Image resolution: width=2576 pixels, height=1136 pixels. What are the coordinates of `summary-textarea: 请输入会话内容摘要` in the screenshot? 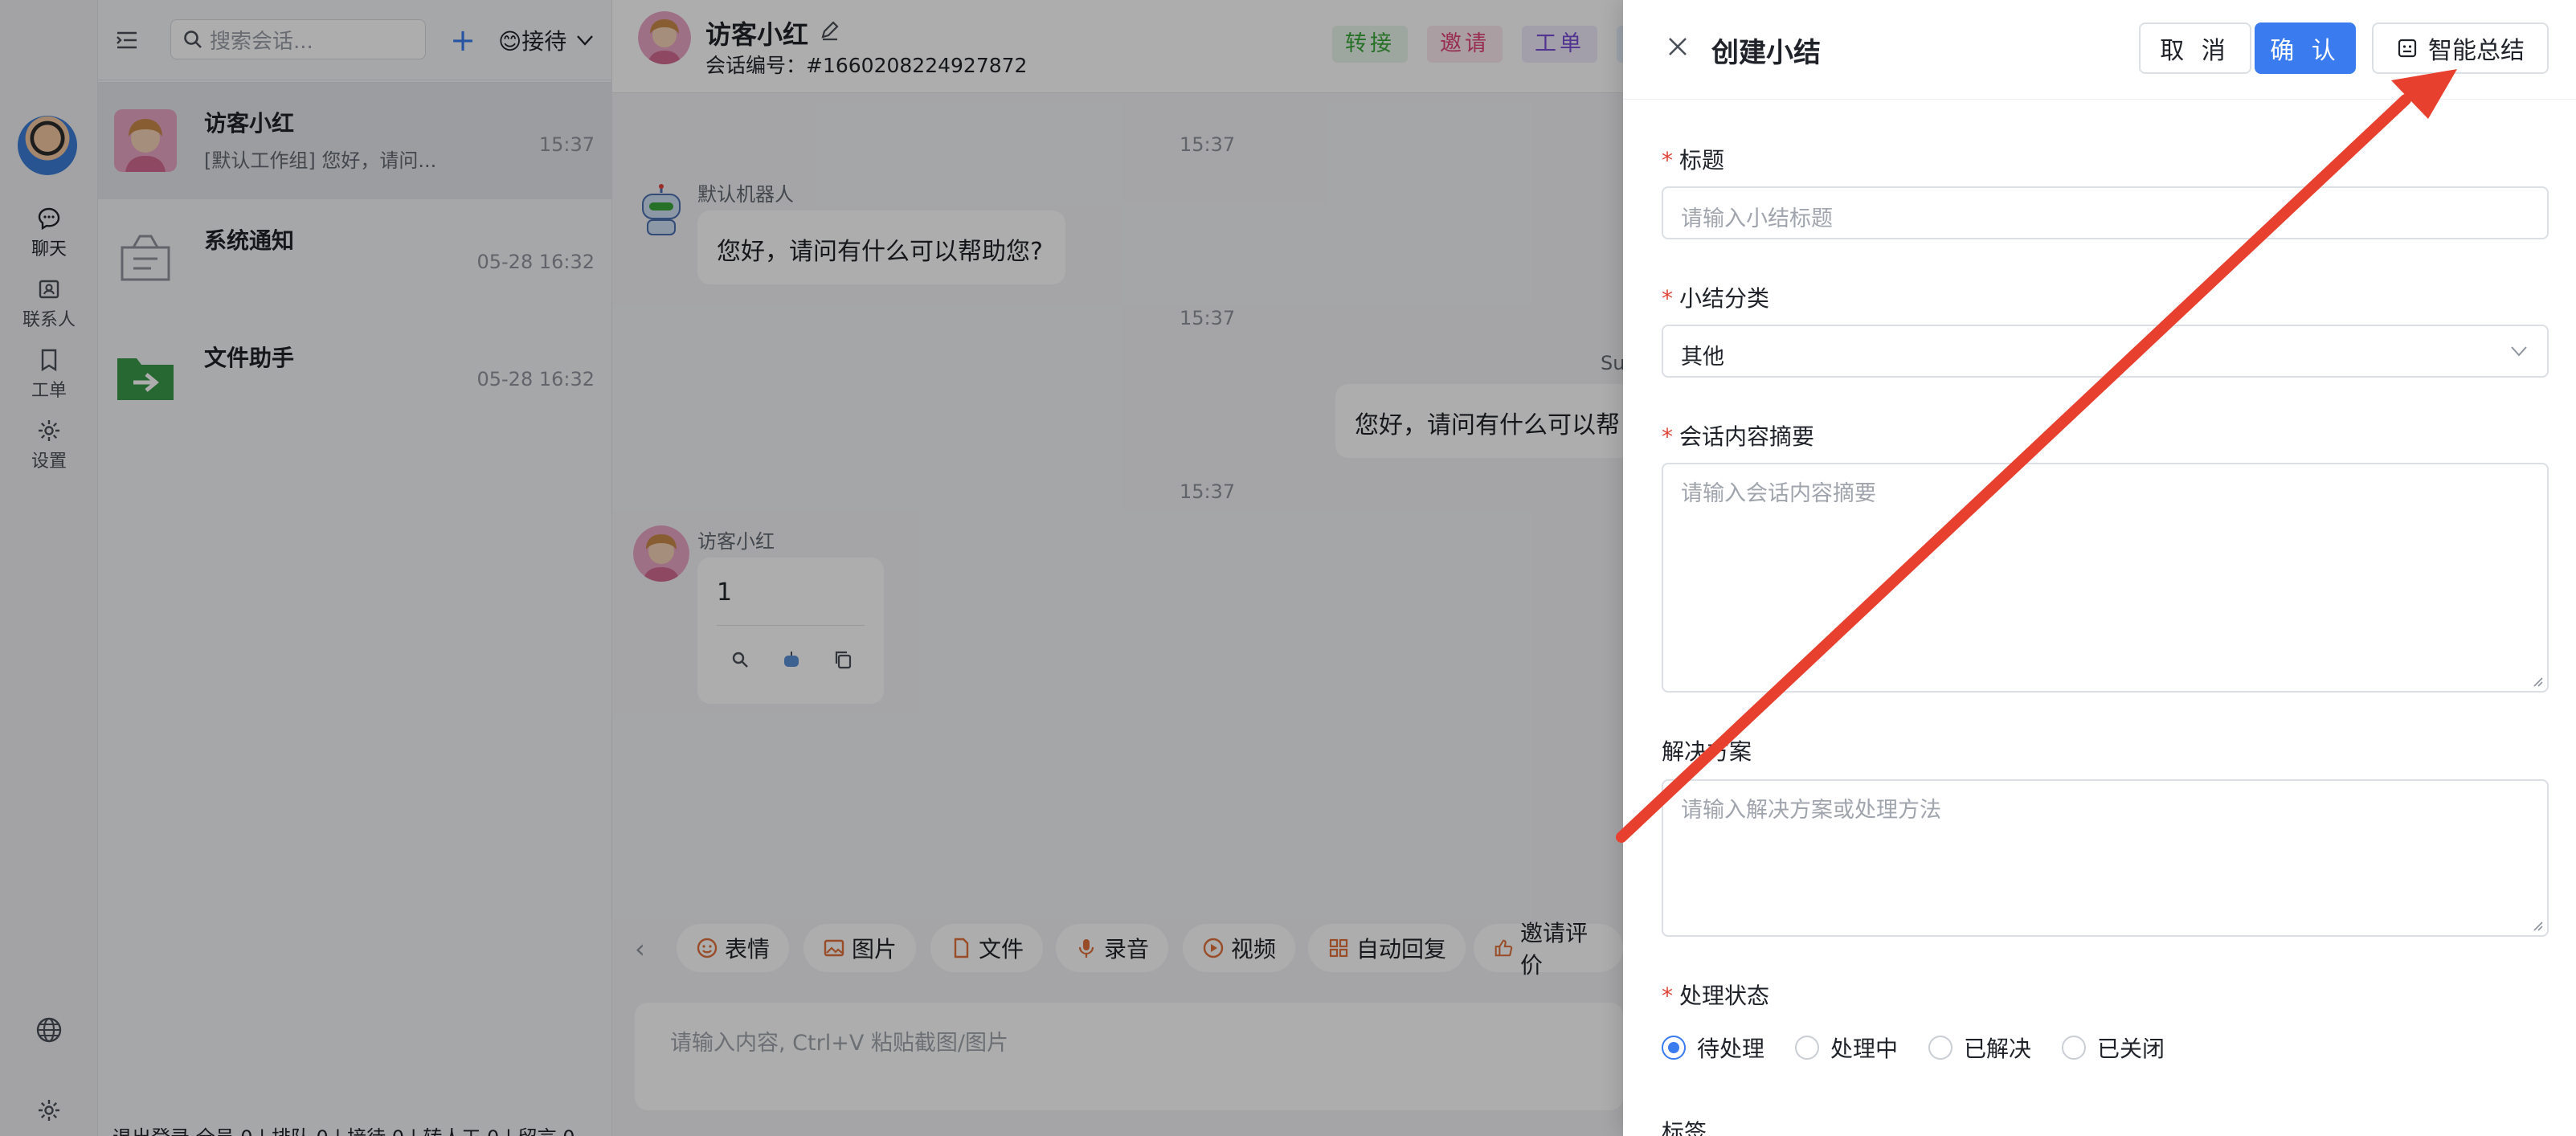 It's located at (2105, 578).